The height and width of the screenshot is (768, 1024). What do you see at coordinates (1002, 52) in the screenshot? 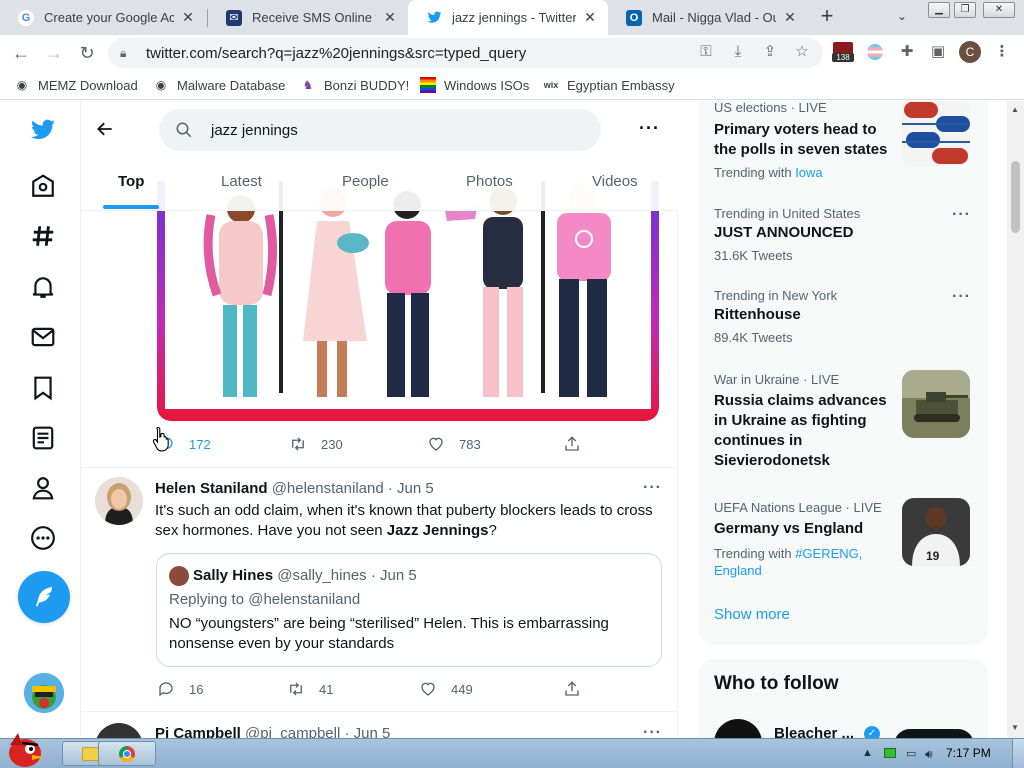
I see `kebab-menu-icon: ⋮` at bounding box center [1002, 52].